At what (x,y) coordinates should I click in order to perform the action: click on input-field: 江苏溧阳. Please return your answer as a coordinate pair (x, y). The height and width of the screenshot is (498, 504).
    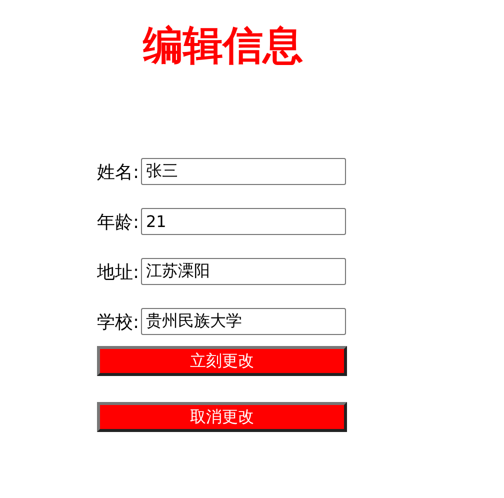
    Looking at the image, I should click on (243, 271).